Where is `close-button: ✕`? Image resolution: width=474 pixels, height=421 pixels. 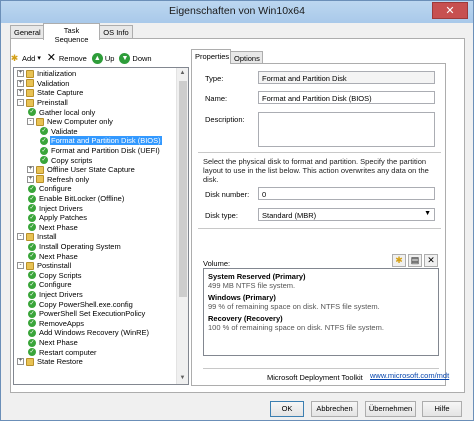 close-button: ✕ is located at coordinates (450, 10).